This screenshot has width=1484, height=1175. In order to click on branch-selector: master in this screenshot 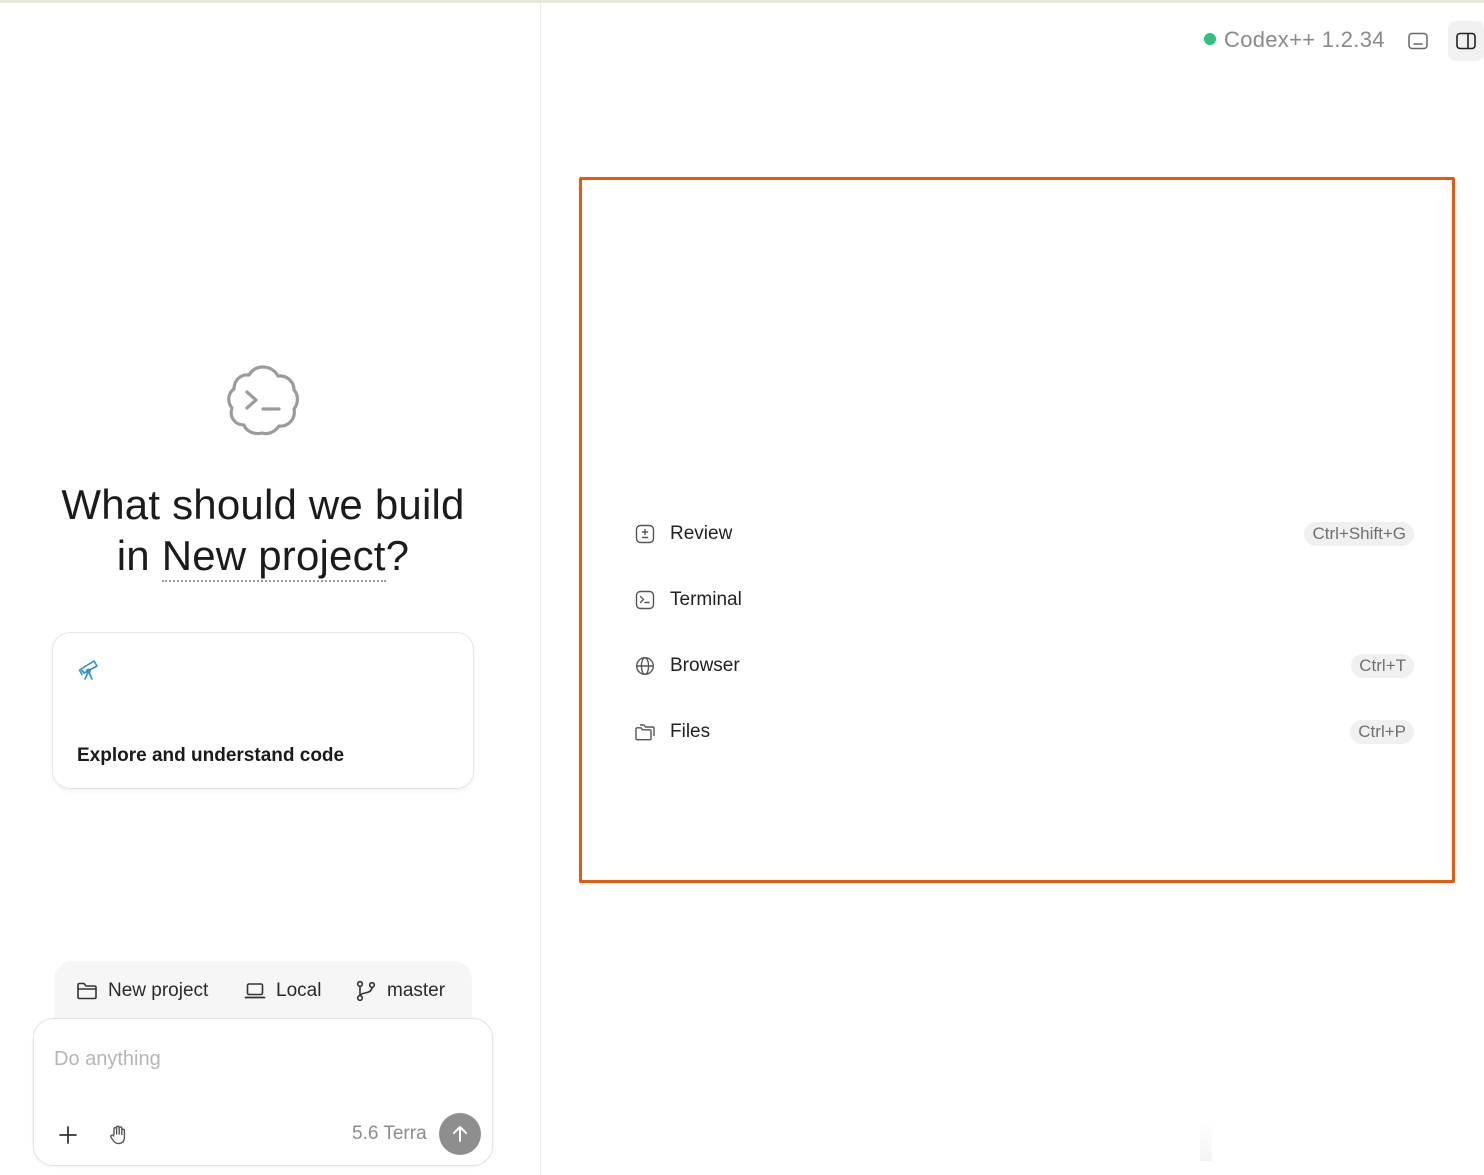, I will do `click(400, 991)`.